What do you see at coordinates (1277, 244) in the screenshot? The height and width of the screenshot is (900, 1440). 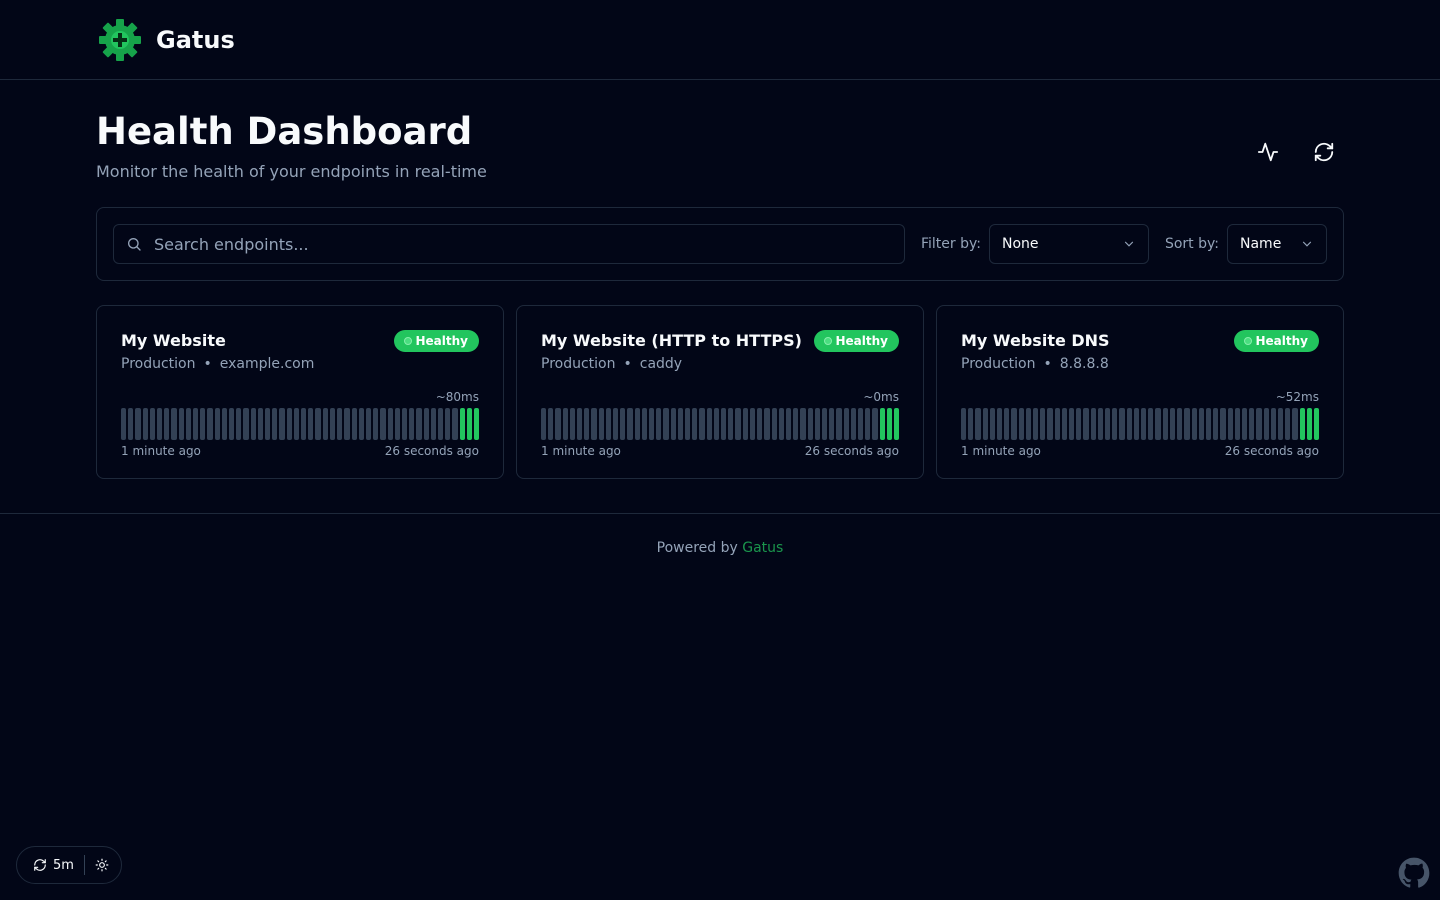 I see `sort-select: Name` at bounding box center [1277, 244].